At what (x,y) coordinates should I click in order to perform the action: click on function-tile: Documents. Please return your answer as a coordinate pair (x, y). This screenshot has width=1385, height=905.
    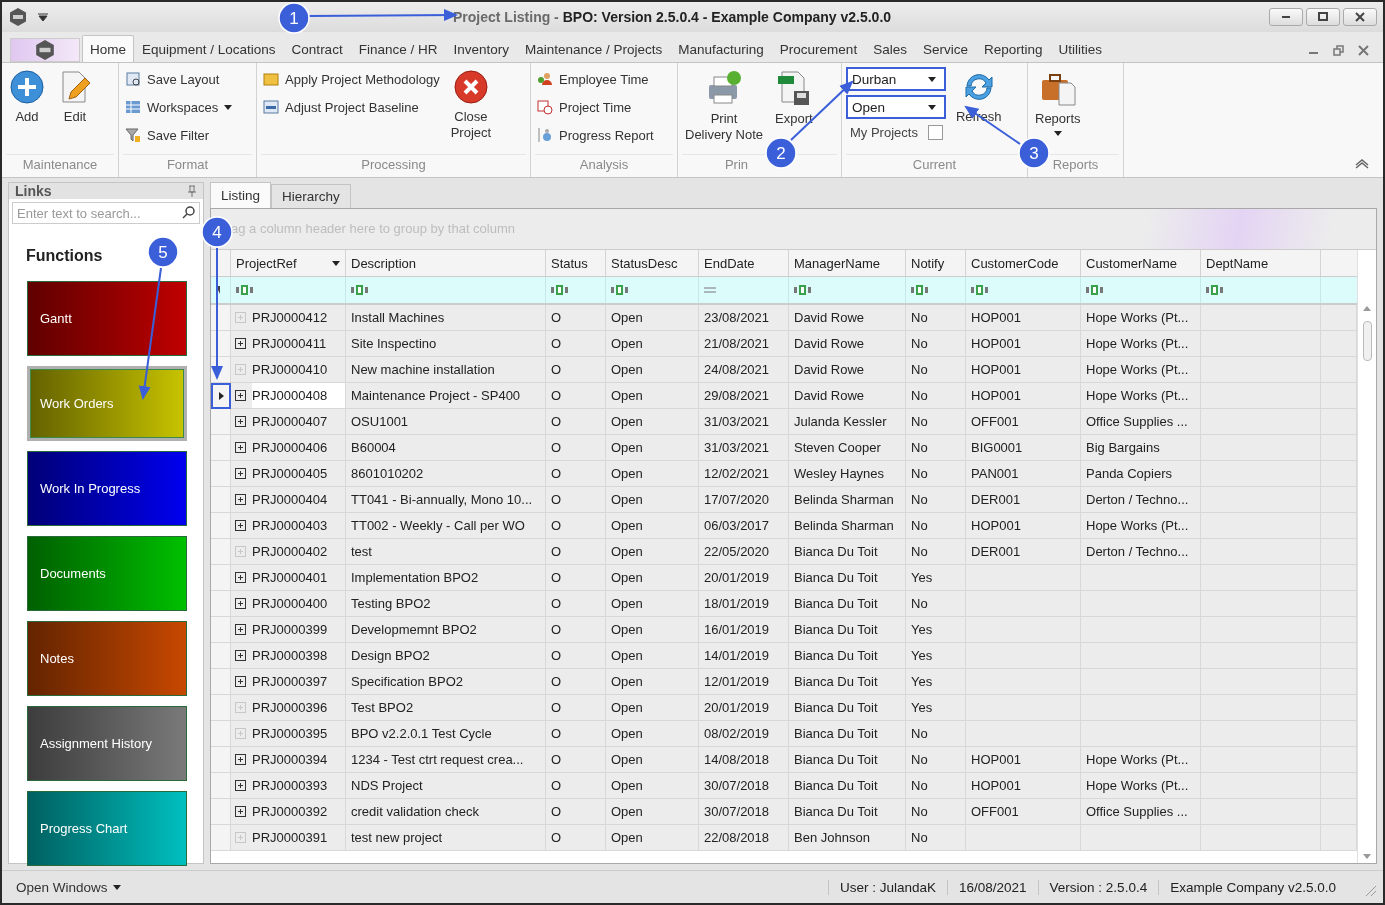
    Looking at the image, I should click on (107, 573).